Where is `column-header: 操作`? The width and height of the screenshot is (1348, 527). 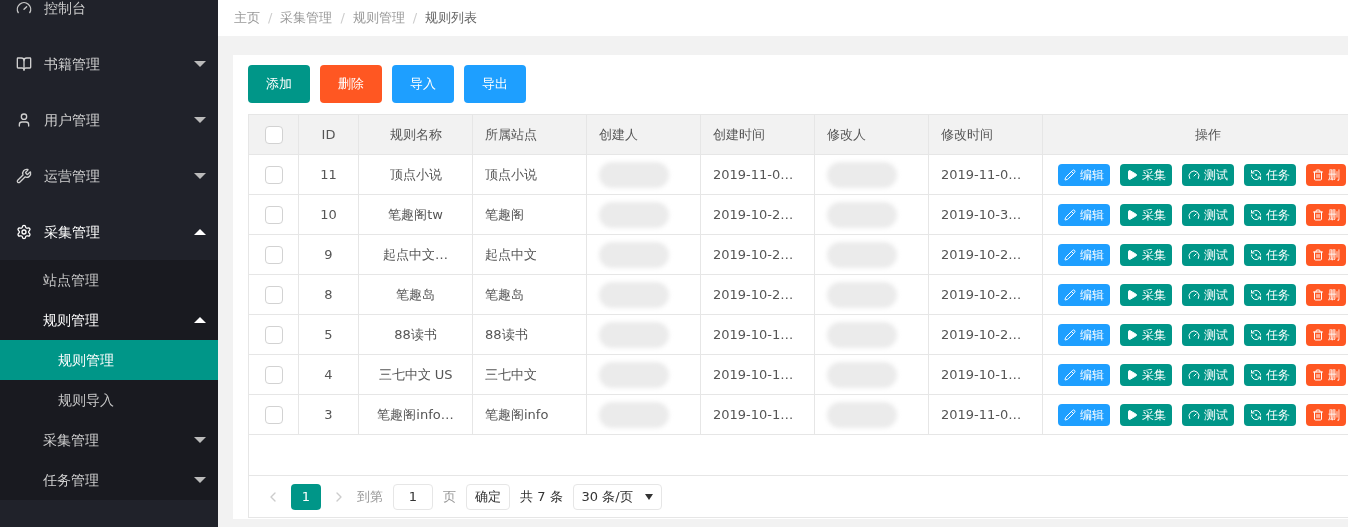
column-header: 操作 is located at coordinates (1195, 134).